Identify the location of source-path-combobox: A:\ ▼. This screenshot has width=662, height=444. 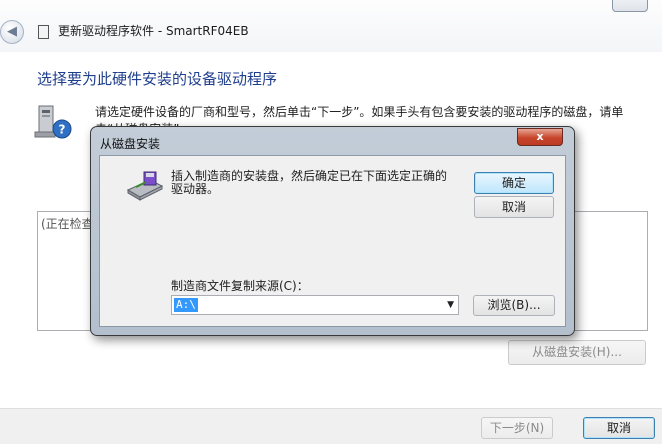
(315, 305).